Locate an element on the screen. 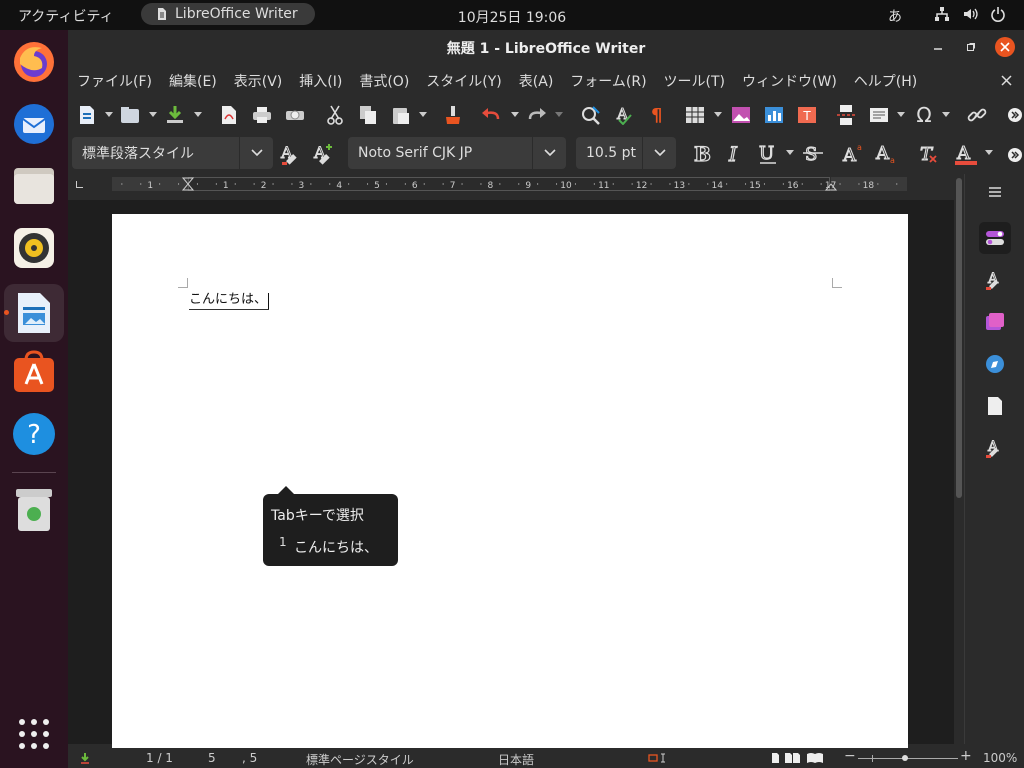 This screenshot has height=768, width=1024. menu-window: ウィンドウ(W) is located at coordinates (789, 81).